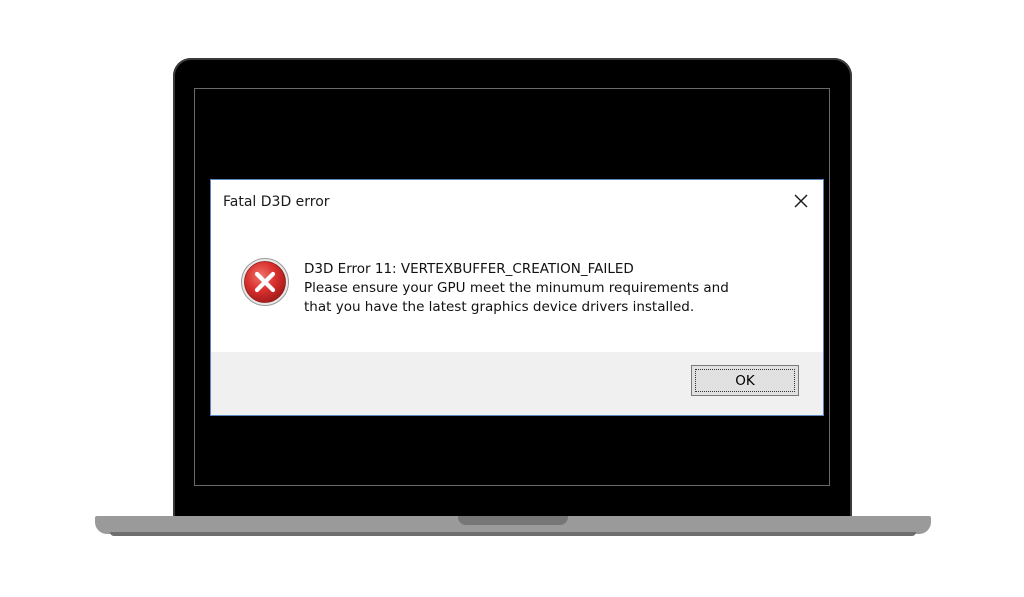 The image size is (1024, 597). Describe the element at coordinates (265, 282) in the screenshot. I see `error-icon` at that location.